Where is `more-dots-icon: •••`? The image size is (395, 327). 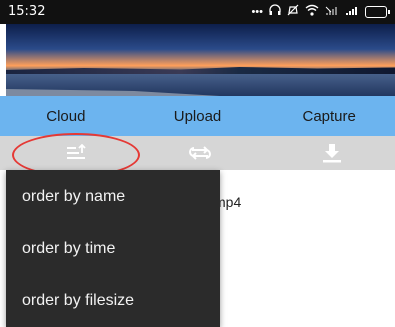
more-dots-icon: ••• is located at coordinates (257, 11).